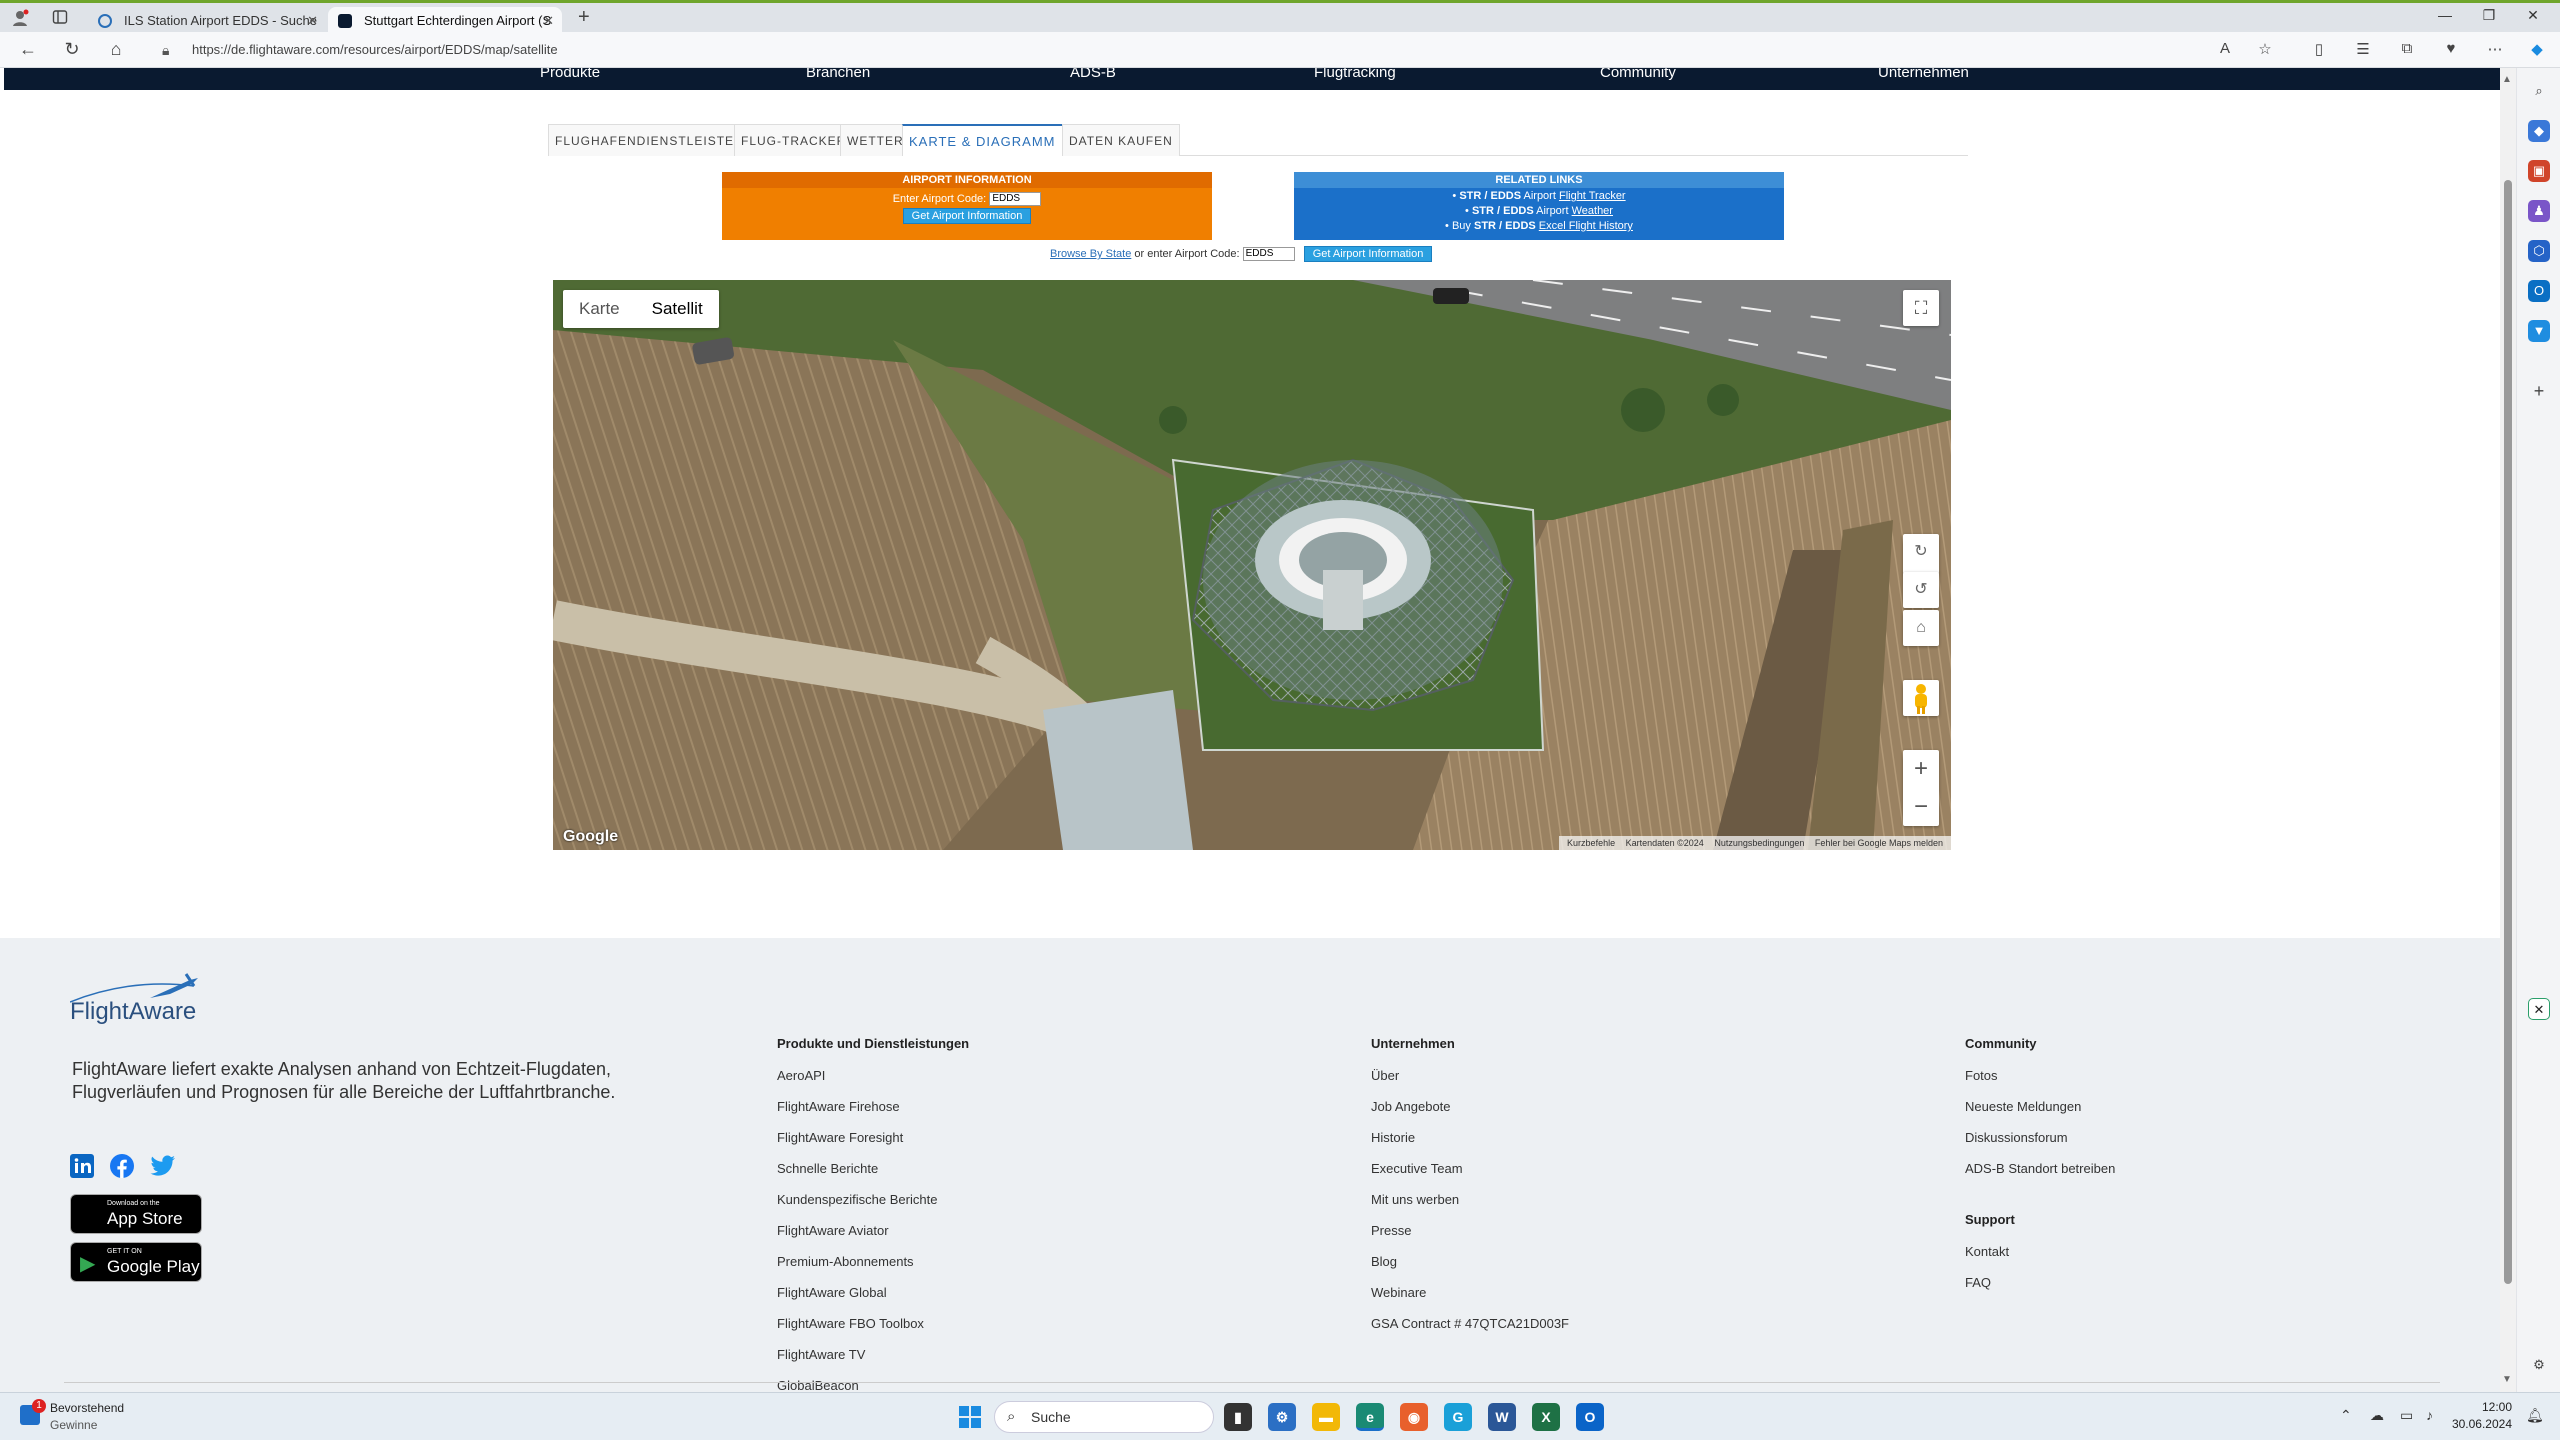 The image size is (2560, 1440). I want to click on tab-actions-icon, so click(60, 19).